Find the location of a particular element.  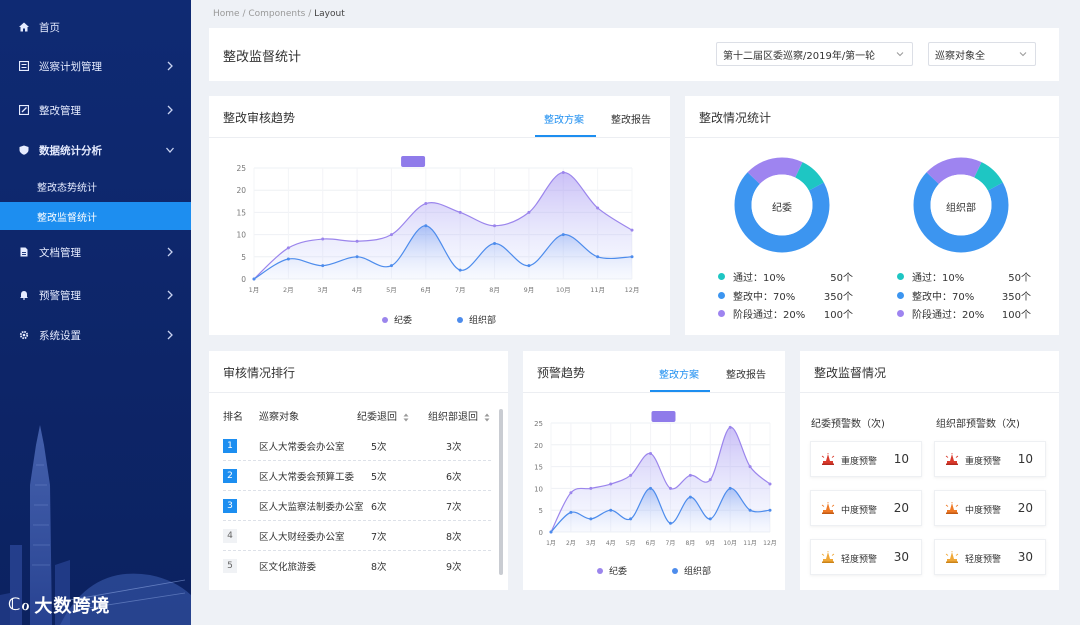

menu-item-documents: 文档管理 is located at coordinates (95, 252).